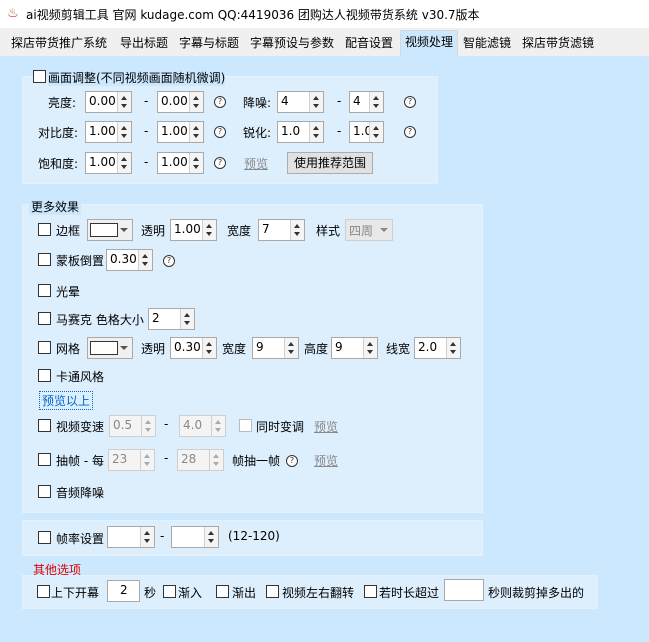 Image resolution: width=649 pixels, height=642 pixels. What do you see at coordinates (180, 102) in the screenshot?
I see `brightness-max-stepper: 0.00` at bounding box center [180, 102].